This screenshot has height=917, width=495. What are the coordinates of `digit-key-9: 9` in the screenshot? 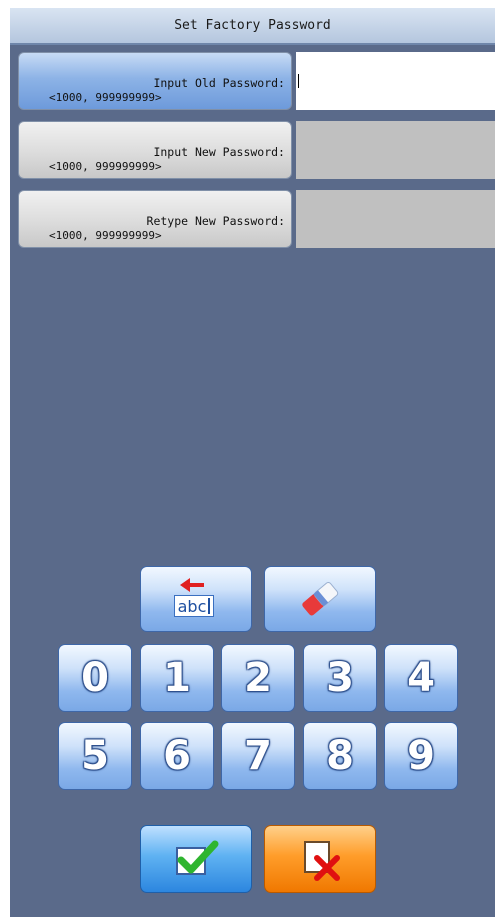 It's located at (421, 756).